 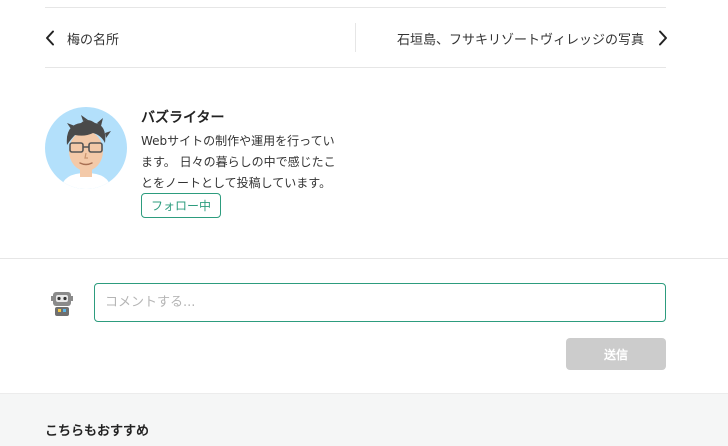 What do you see at coordinates (355, 7) in the screenshot?
I see `top-divider` at bounding box center [355, 7].